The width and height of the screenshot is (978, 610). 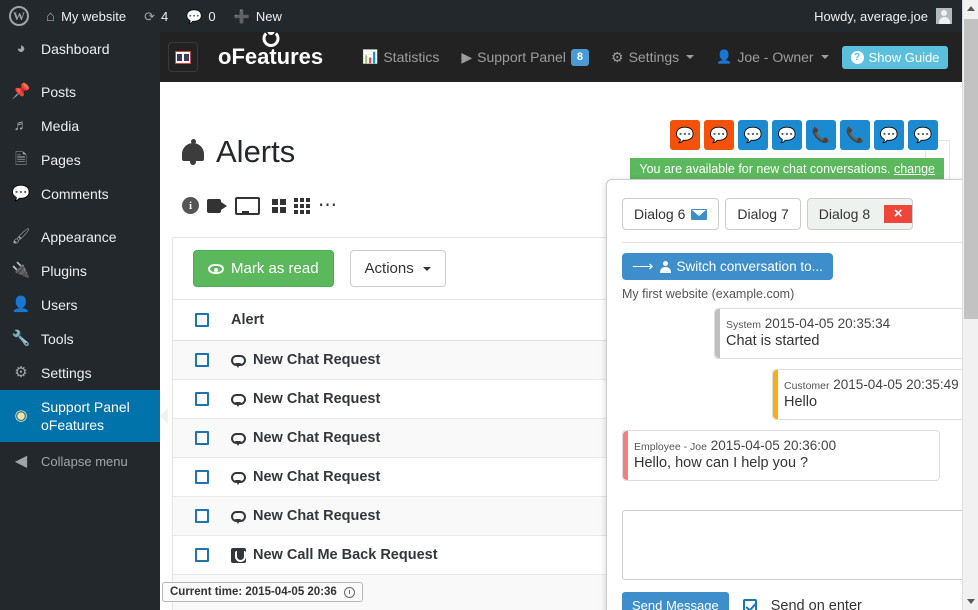 What do you see at coordinates (21, 193) in the screenshot?
I see `comments-icon: 💬` at bounding box center [21, 193].